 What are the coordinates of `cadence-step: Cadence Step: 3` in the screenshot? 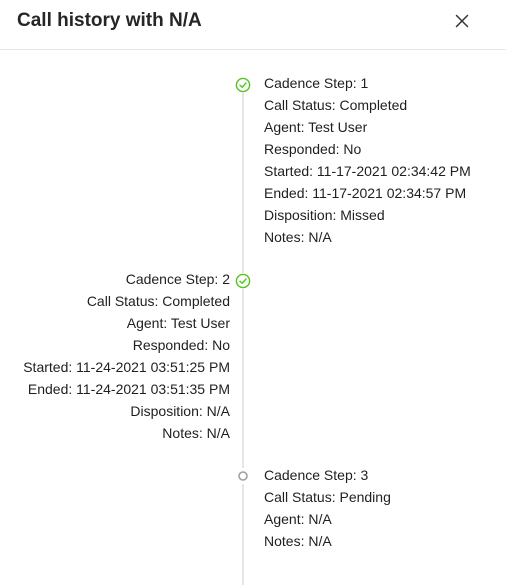 It's located at (316, 475).